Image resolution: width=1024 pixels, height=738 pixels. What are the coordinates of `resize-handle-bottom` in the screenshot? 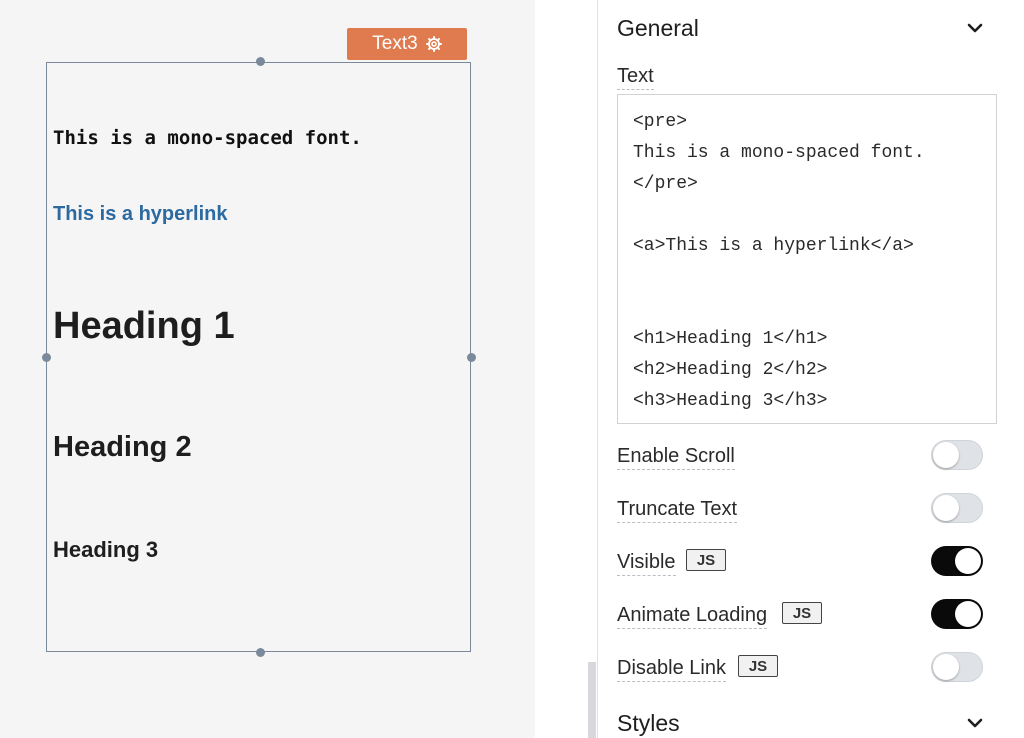 It's located at (260, 652).